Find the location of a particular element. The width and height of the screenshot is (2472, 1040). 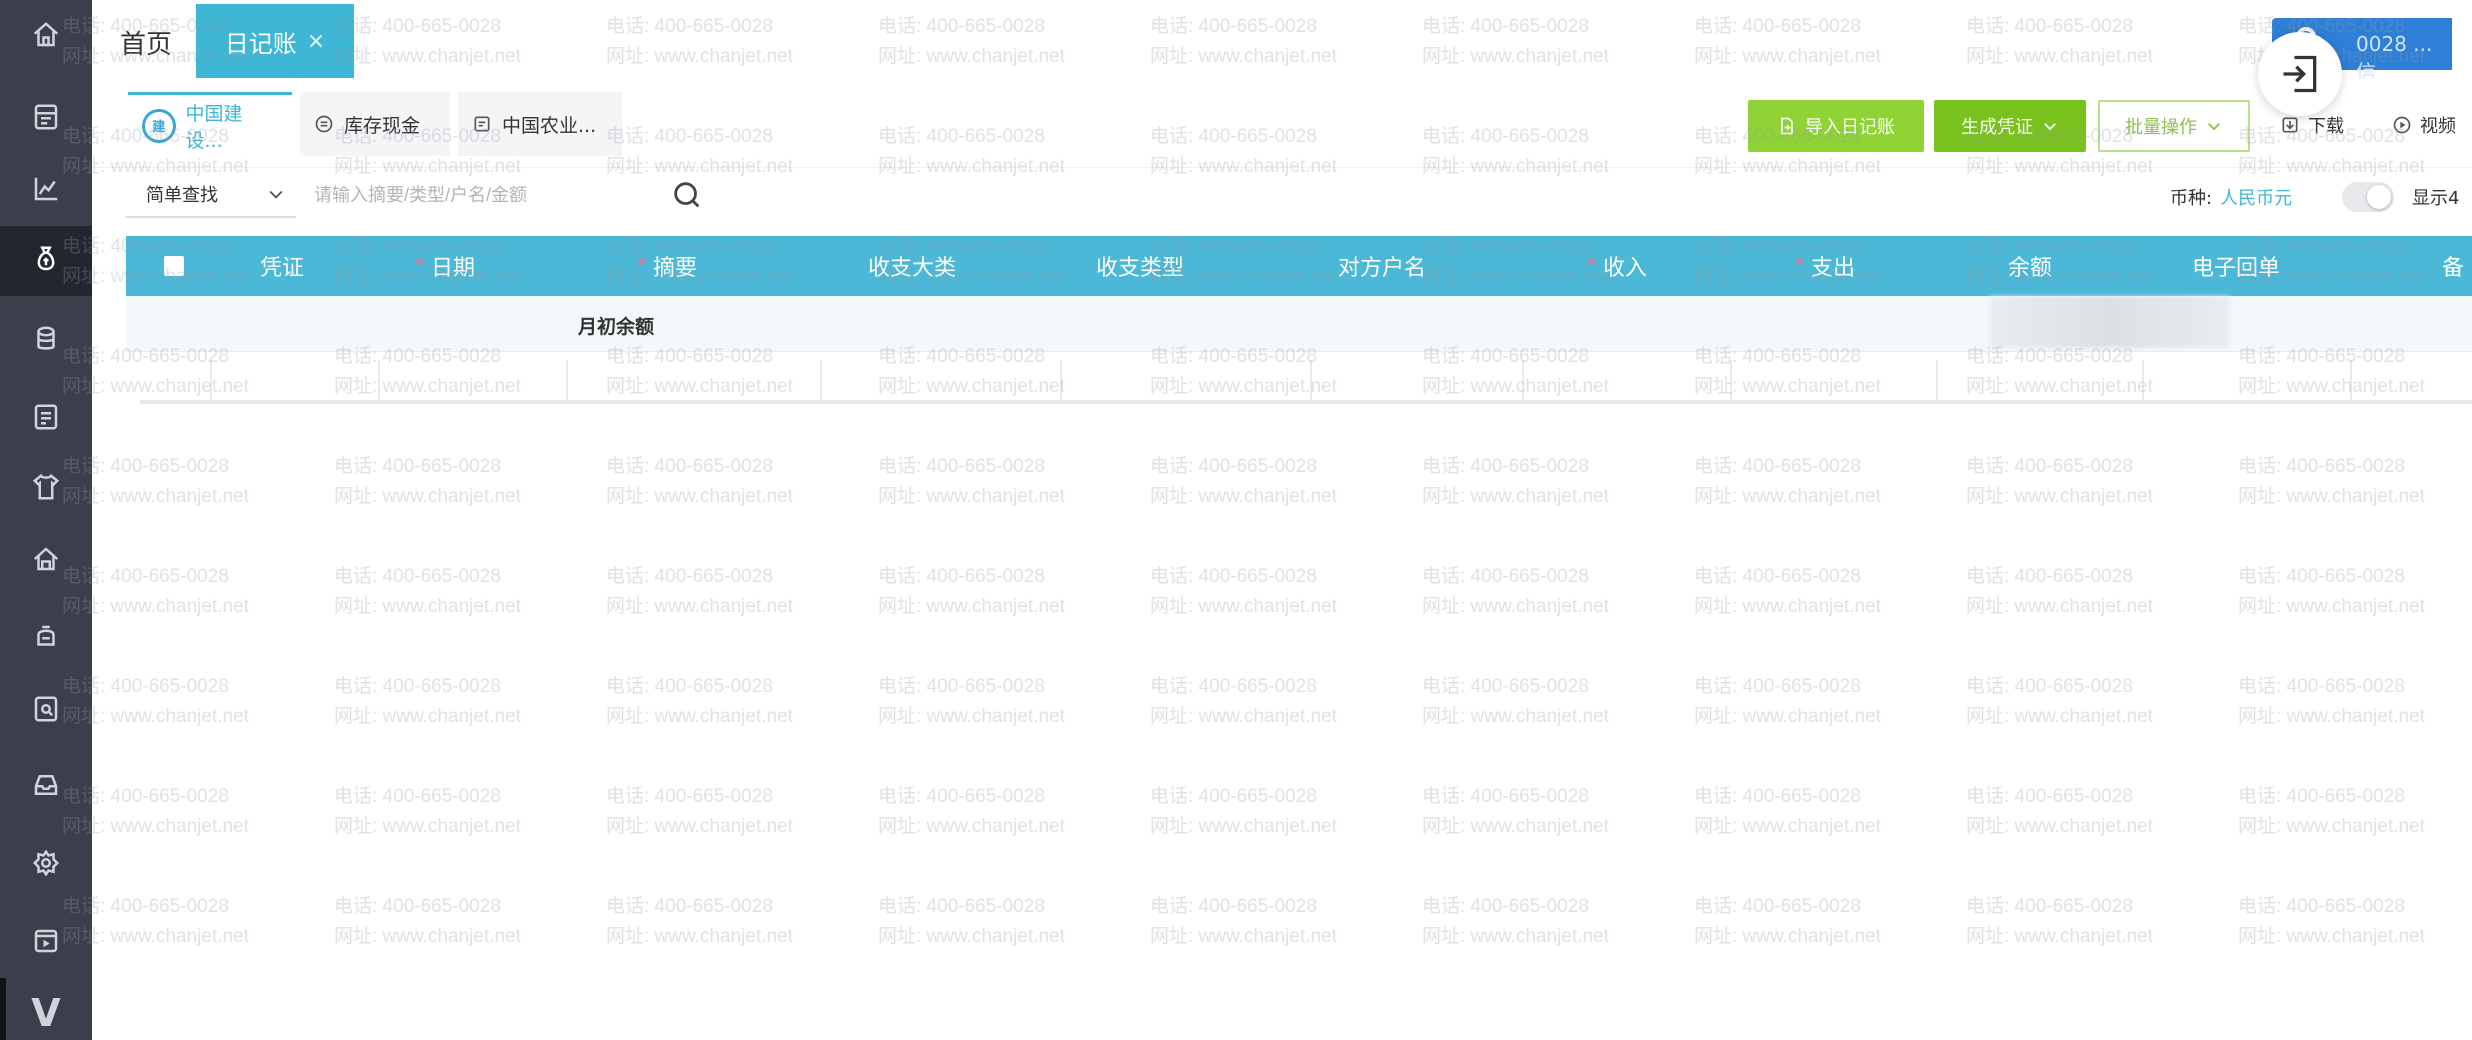

bank-card-icon is located at coordinates (482, 124).